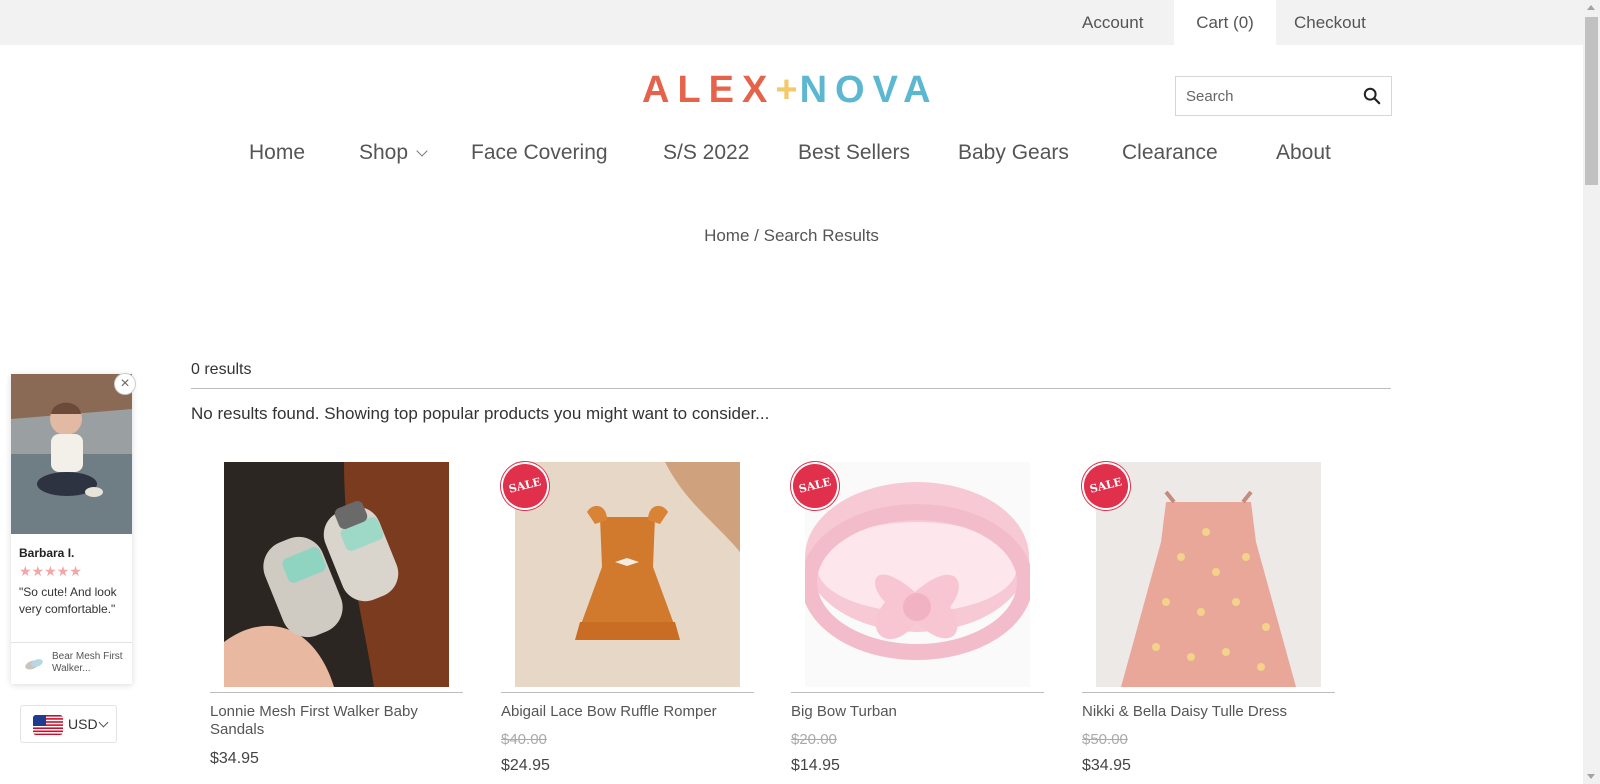  Describe the element at coordinates (791, 388) in the screenshot. I see `results-divider` at that location.